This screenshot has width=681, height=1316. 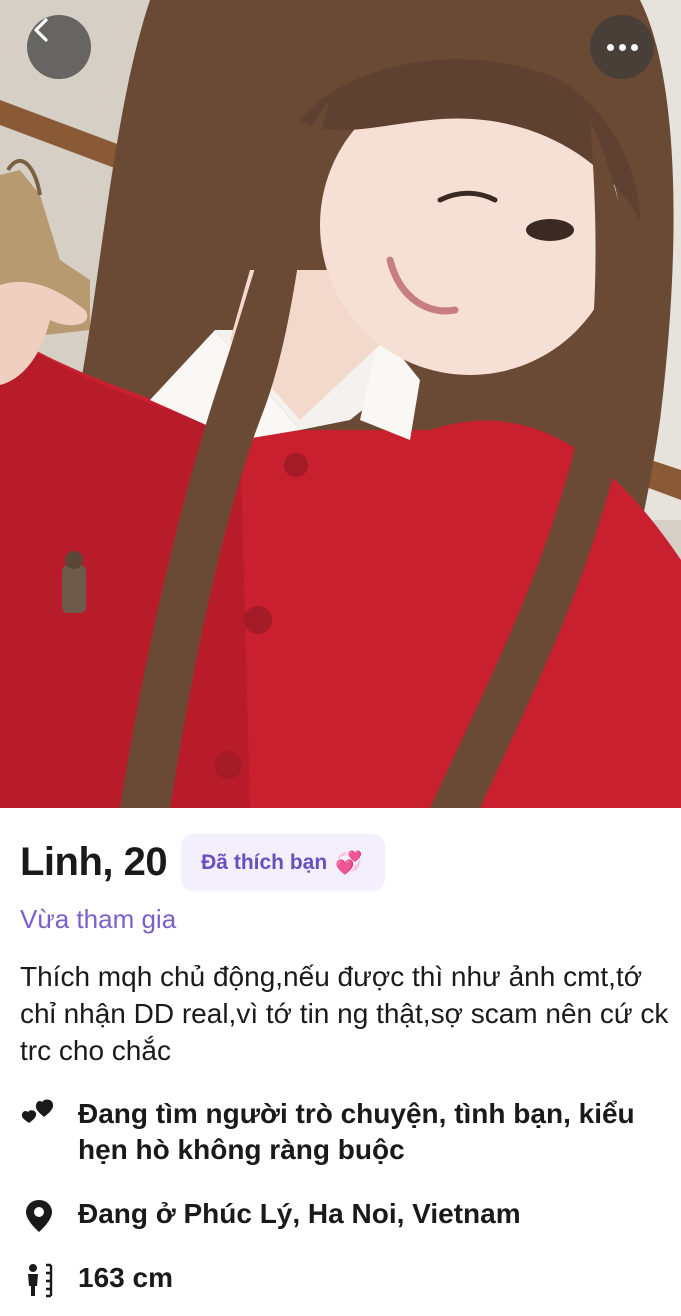 What do you see at coordinates (40, 1280) in the screenshot?
I see `height-icon` at bounding box center [40, 1280].